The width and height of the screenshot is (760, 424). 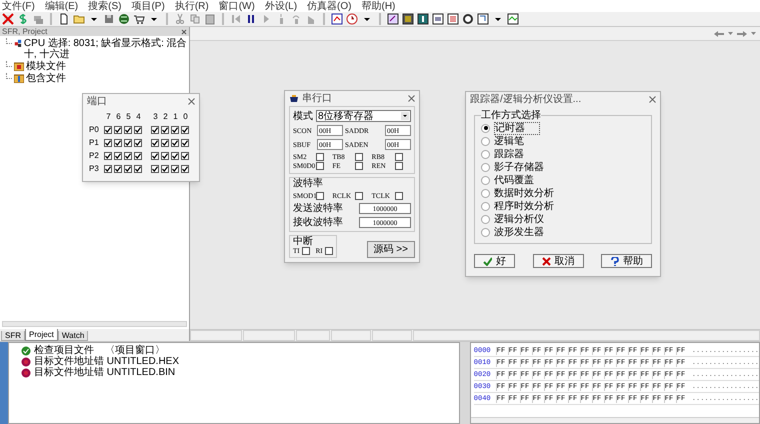 What do you see at coordinates (509, 154) in the screenshot?
I see `option-label: 跟踪器` at bounding box center [509, 154].